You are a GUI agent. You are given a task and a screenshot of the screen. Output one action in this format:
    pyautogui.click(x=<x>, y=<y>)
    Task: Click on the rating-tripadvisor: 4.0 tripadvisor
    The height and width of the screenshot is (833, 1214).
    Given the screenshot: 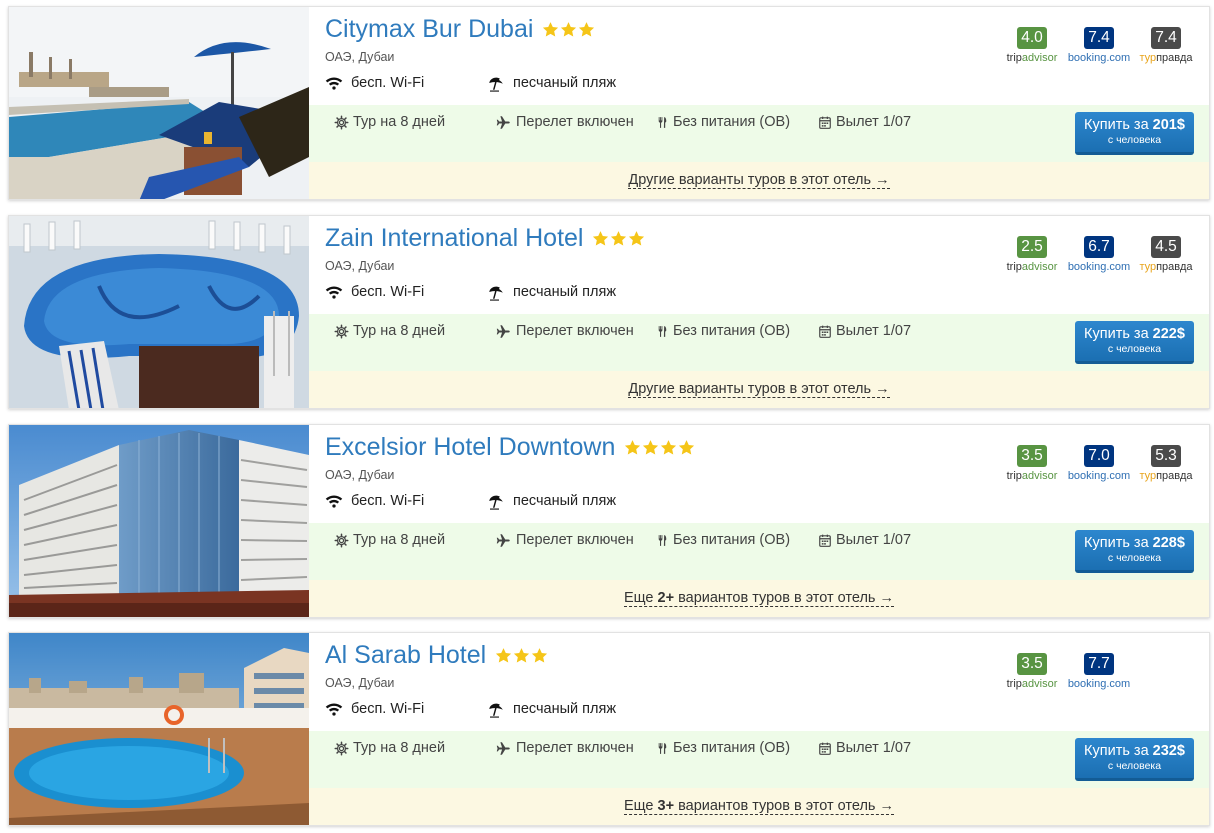 What is the action you would take?
    pyautogui.click(x=1032, y=45)
    